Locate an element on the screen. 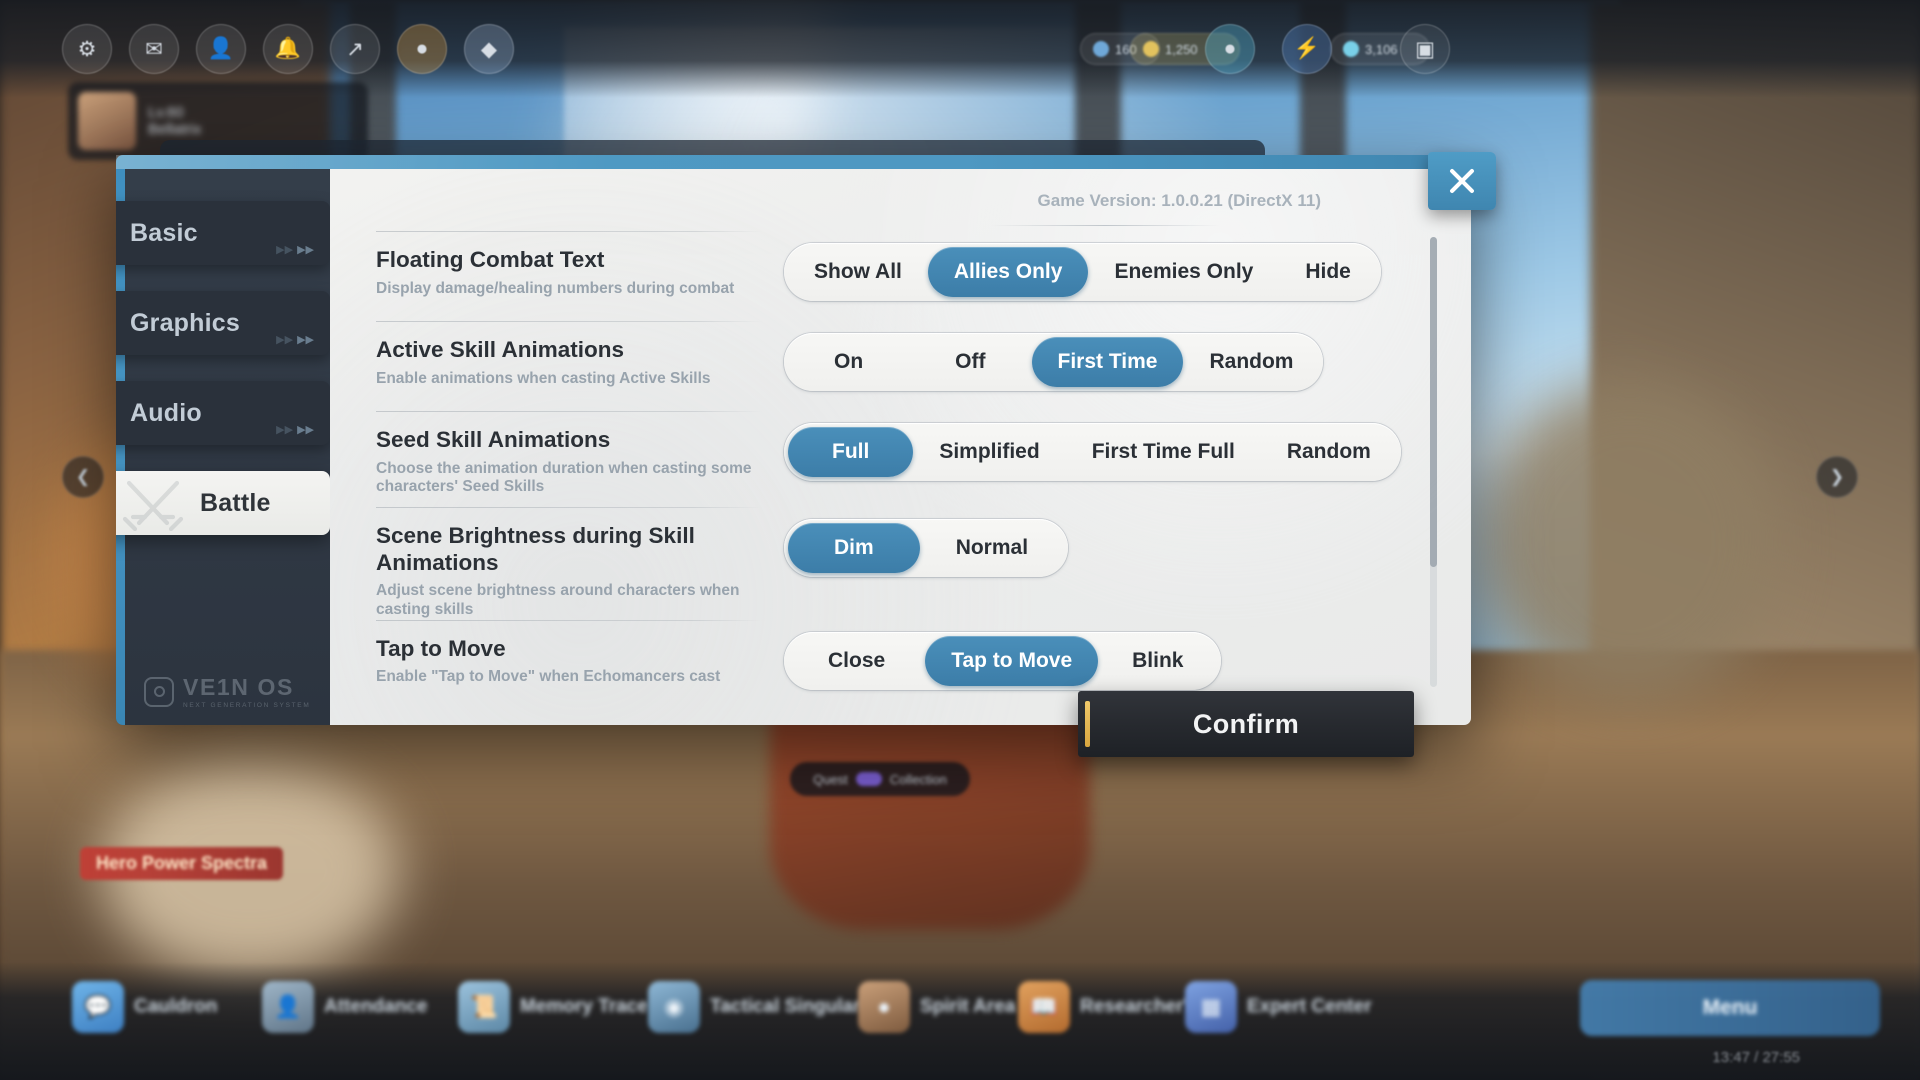 The image size is (1920, 1080). scrollbar-track is located at coordinates (1433, 462).